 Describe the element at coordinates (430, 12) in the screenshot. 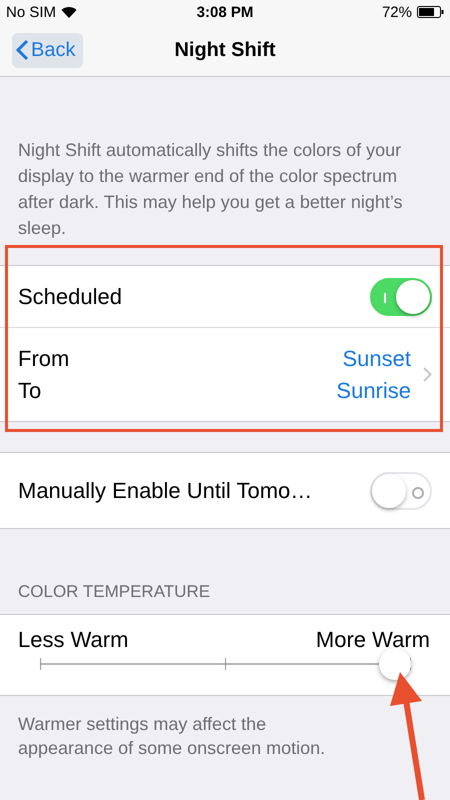

I see `battery-icon` at that location.